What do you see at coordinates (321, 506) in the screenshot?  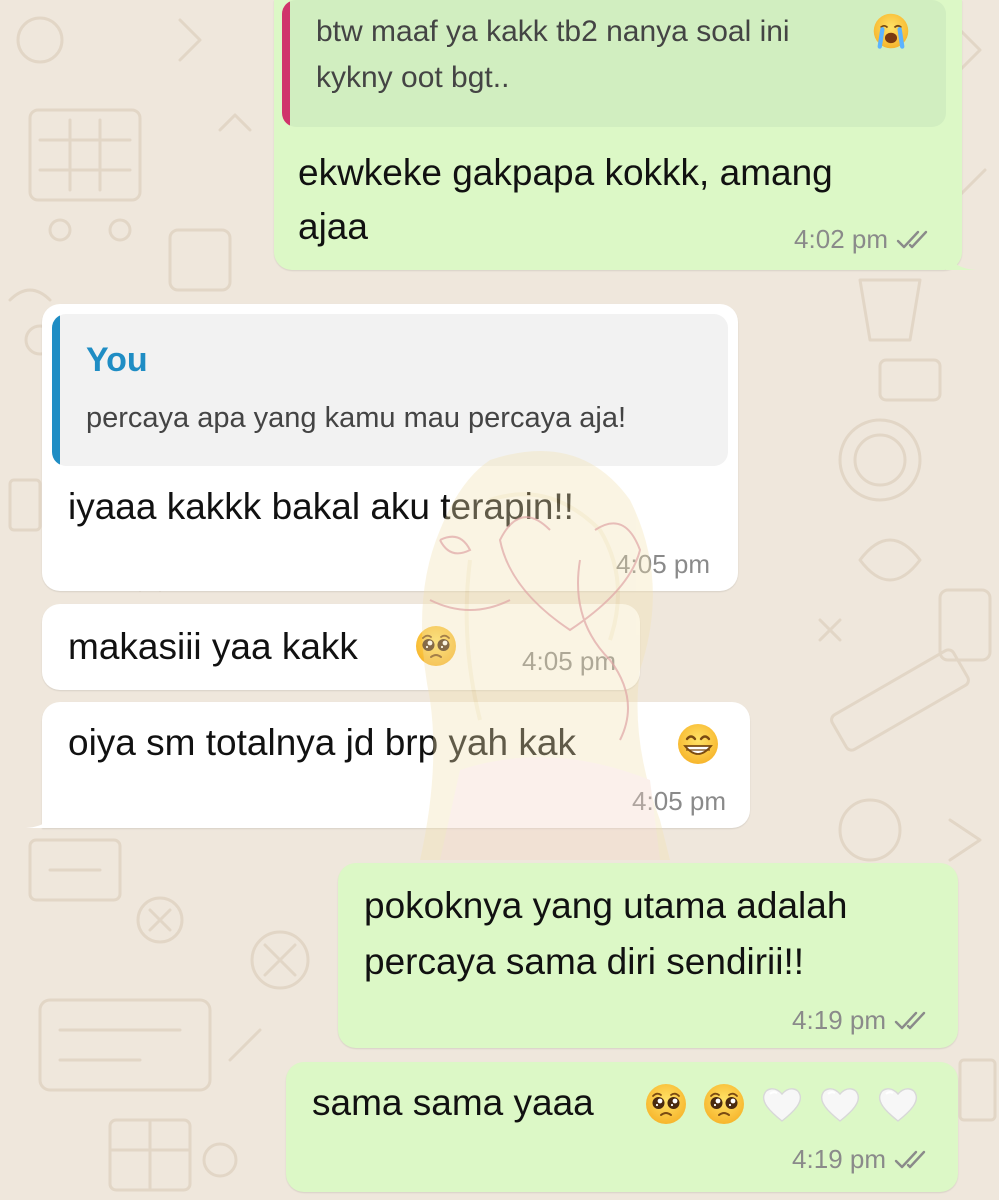 I see `message-text: iyaaa kakkk bakal aku terapin!!` at bounding box center [321, 506].